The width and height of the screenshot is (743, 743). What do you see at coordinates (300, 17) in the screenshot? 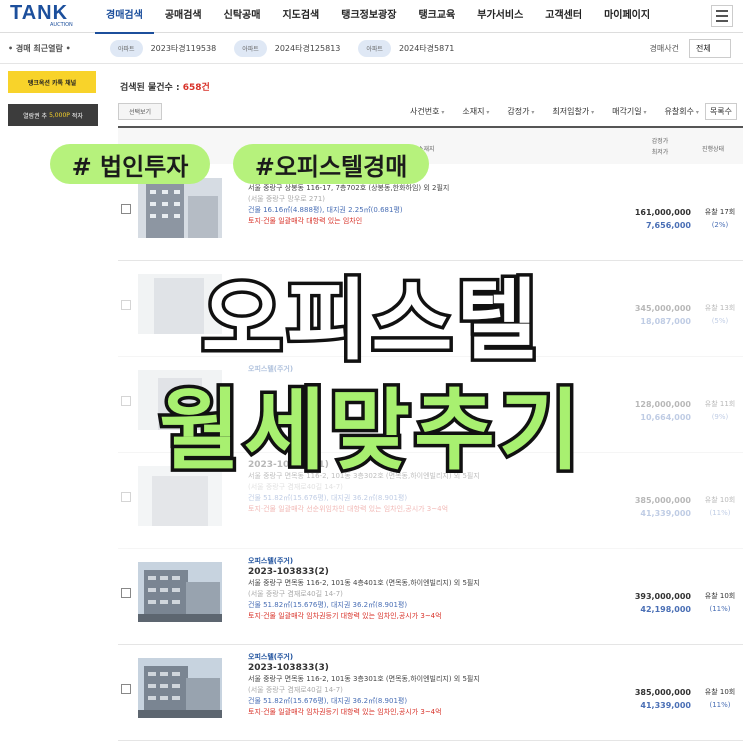
I see `menu-map-search: 지도검색` at bounding box center [300, 17].